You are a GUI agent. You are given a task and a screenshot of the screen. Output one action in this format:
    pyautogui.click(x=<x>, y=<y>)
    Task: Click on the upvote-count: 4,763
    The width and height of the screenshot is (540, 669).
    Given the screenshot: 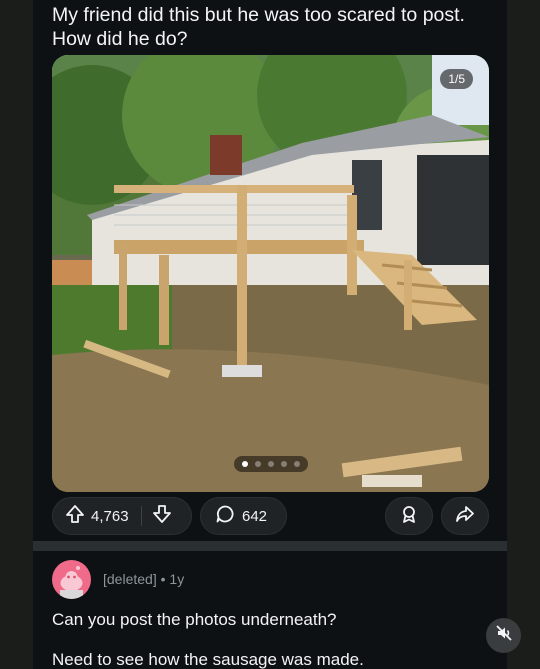 What is the action you would take?
    pyautogui.click(x=110, y=516)
    